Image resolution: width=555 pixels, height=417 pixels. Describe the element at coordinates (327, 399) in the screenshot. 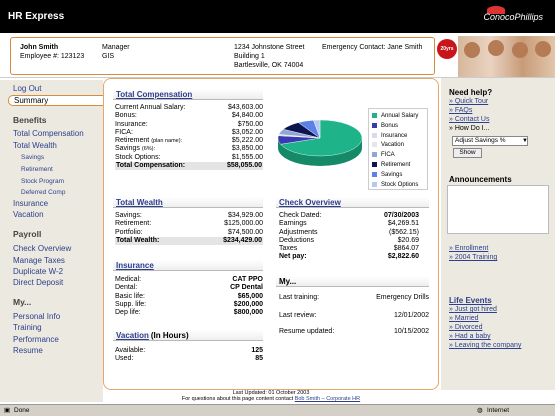

I see `contact-link: Bob Smith – Corporate HR` at that location.